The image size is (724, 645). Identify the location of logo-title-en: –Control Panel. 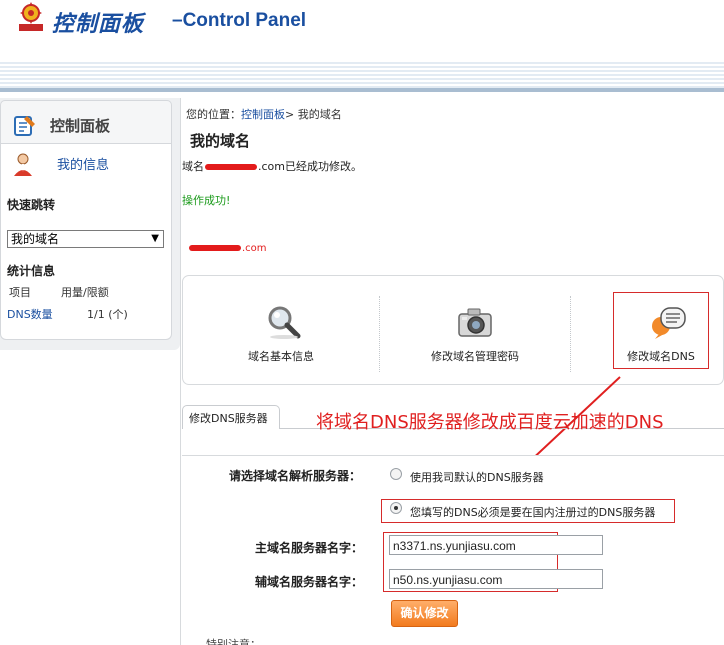
(239, 20).